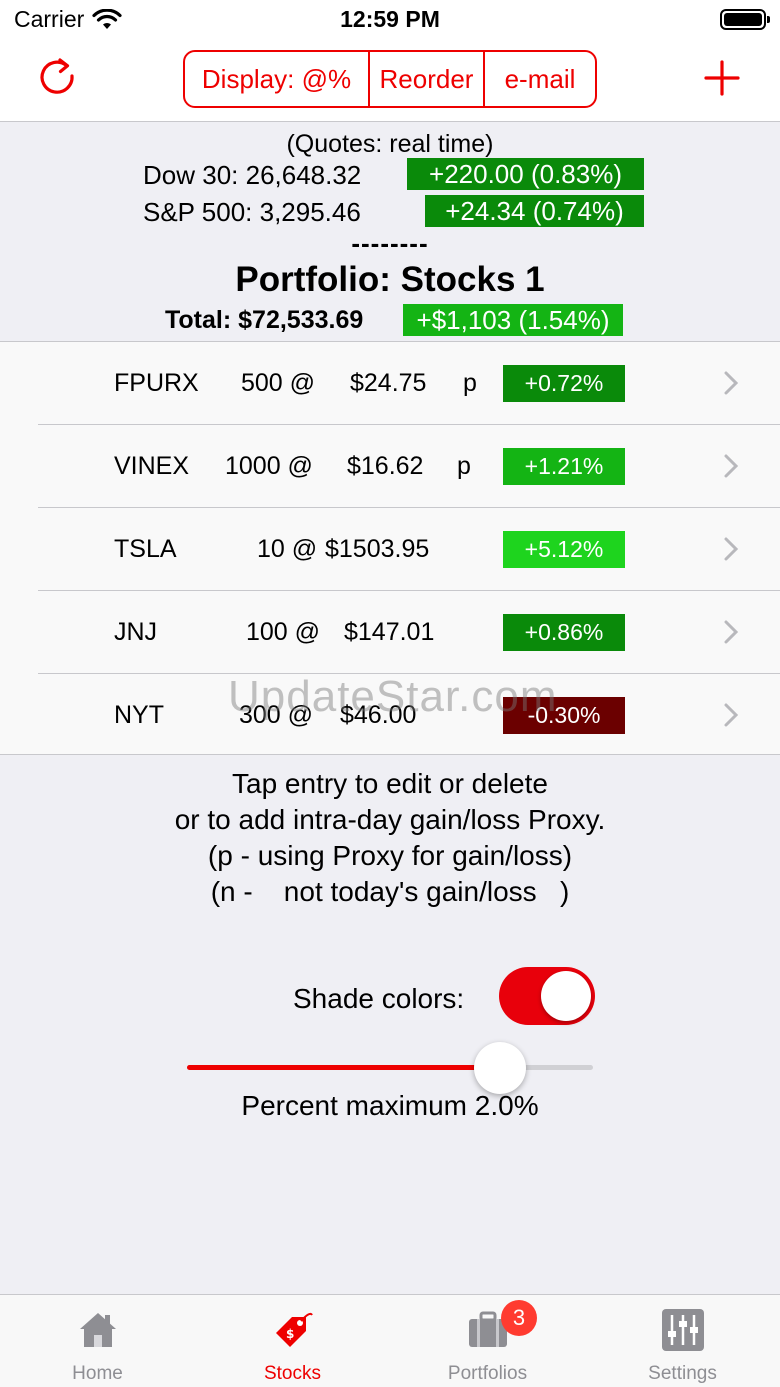 Image resolution: width=780 pixels, height=1387 pixels. What do you see at coordinates (152, 466) in the screenshot?
I see `holding-symbol: VINEX` at bounding box center [152, 466].